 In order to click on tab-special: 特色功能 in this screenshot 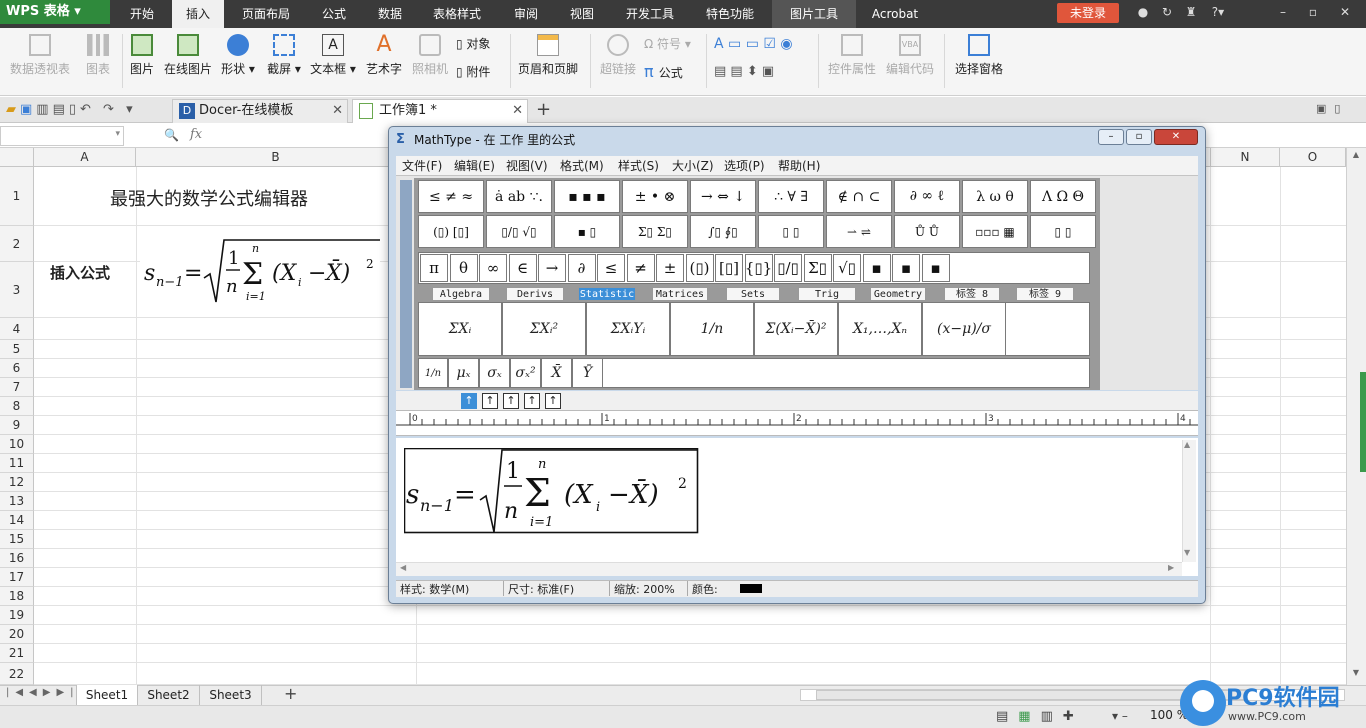, I will do `click(730, 14)`.